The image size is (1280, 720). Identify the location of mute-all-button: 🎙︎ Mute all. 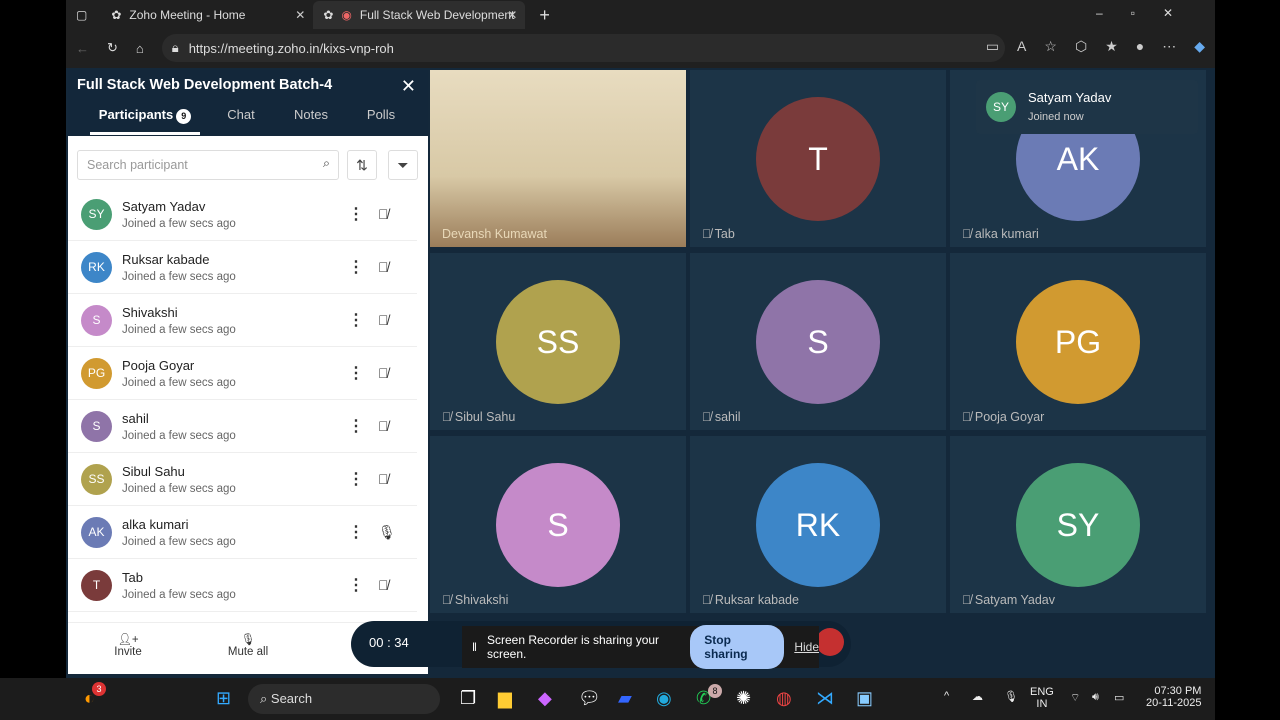
(248, 648).